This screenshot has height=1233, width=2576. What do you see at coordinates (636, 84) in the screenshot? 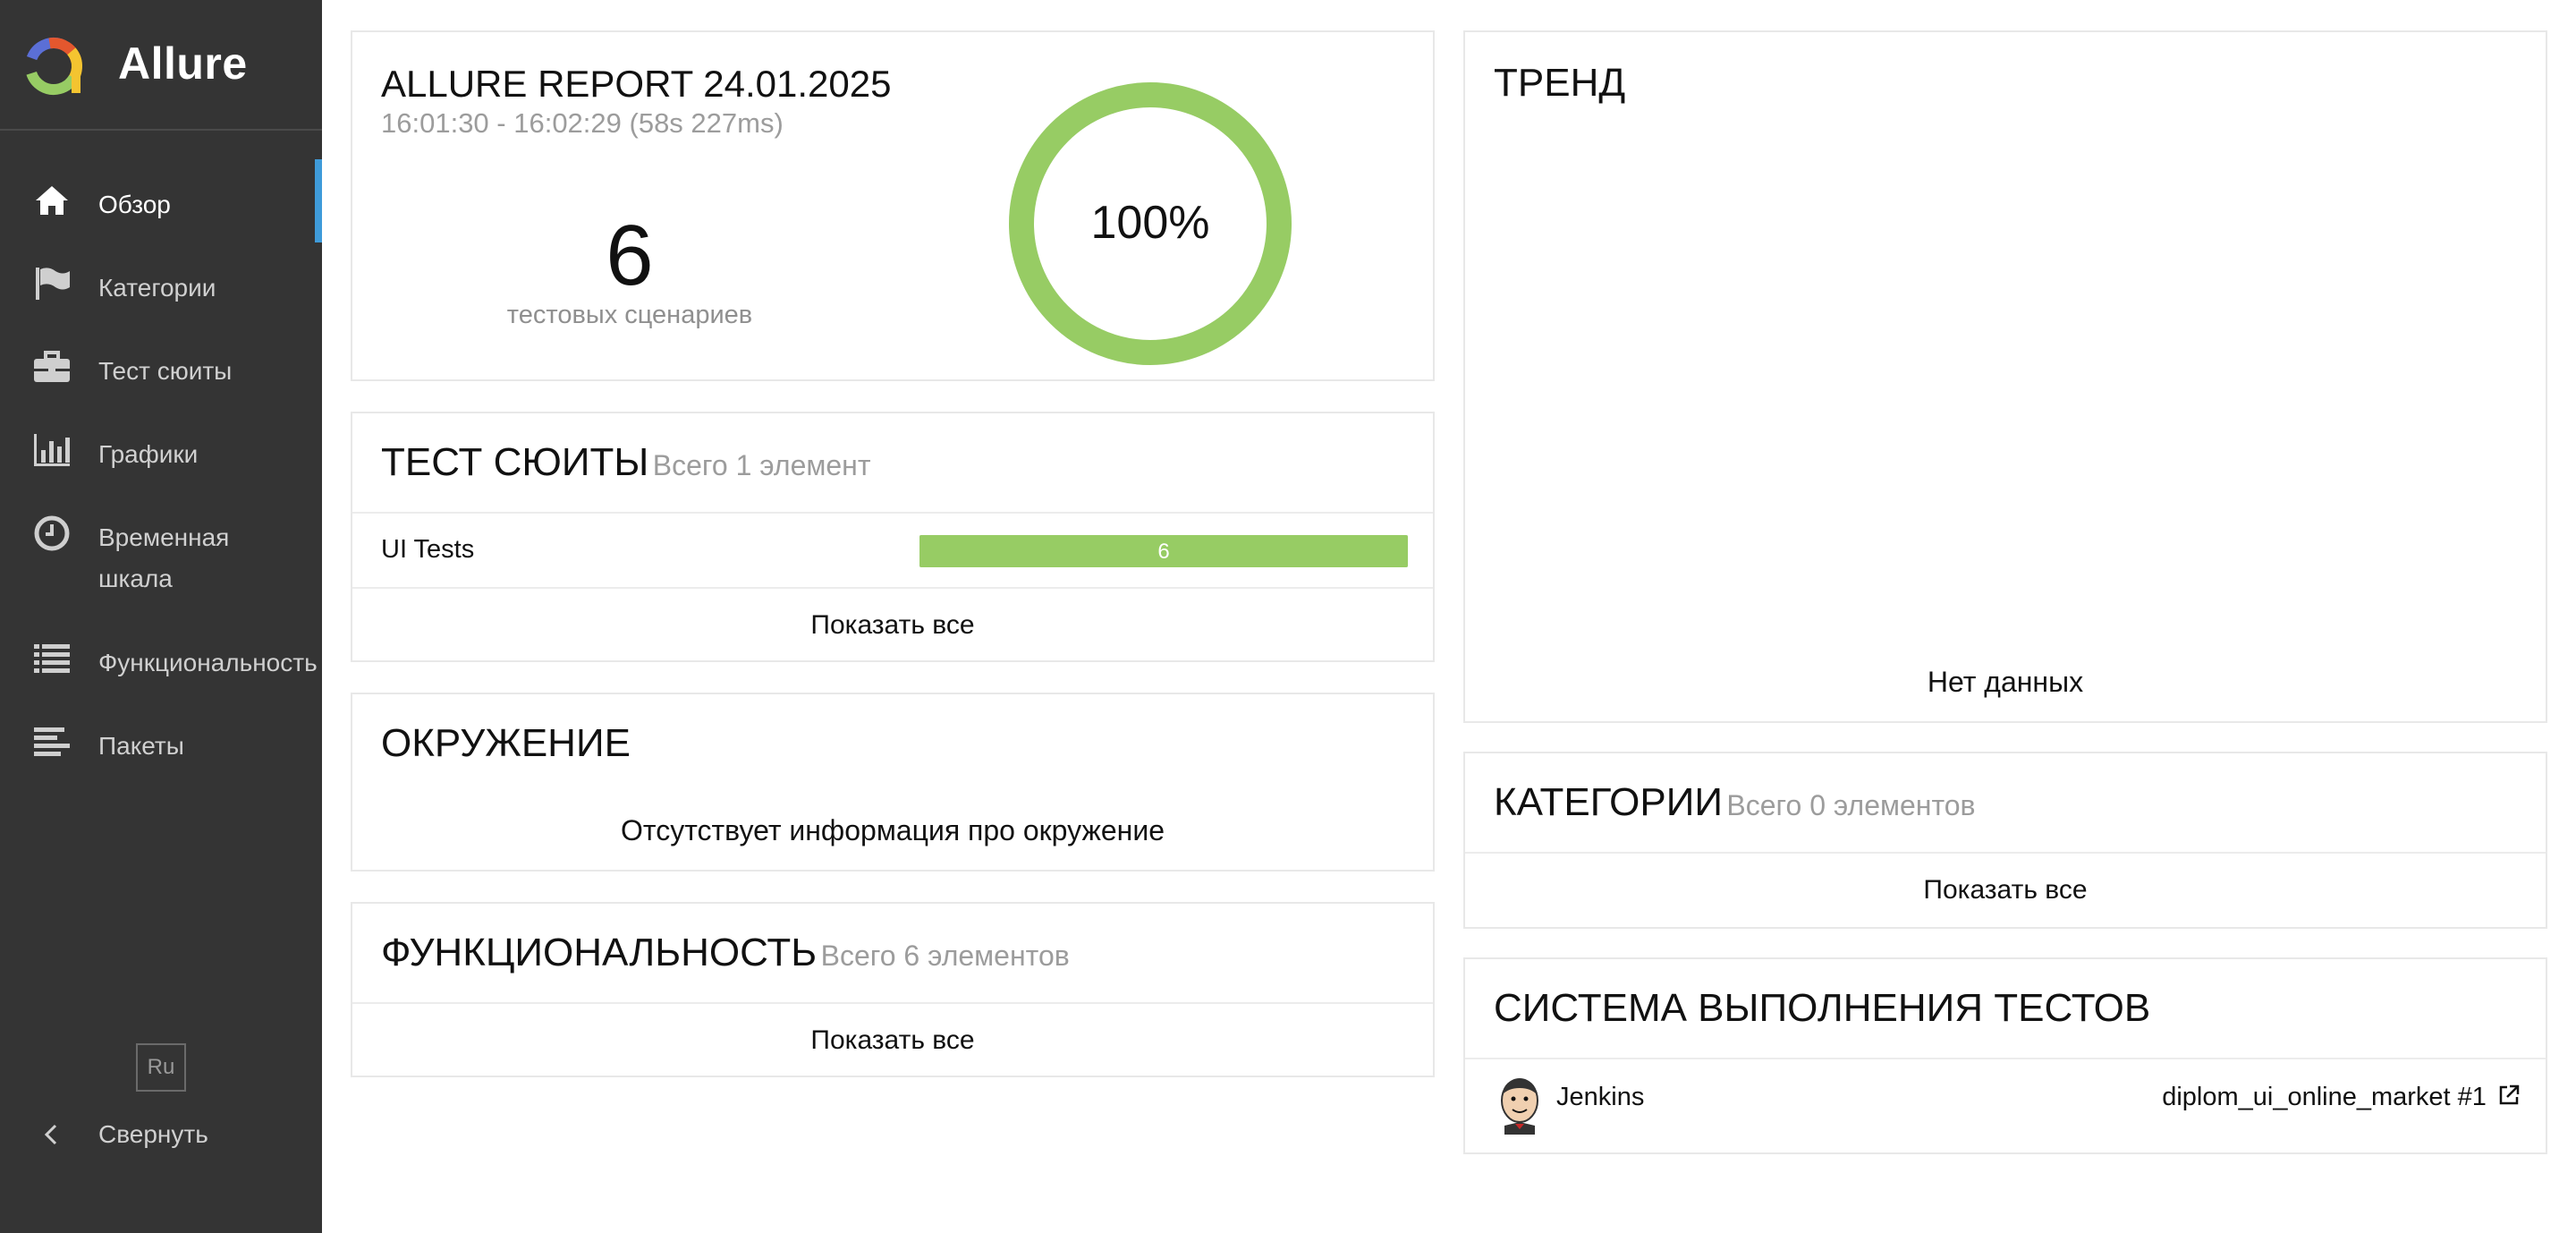
I see `report-title: ALLURE REPORT 24.01.2025` at bounding box center [636, 84].